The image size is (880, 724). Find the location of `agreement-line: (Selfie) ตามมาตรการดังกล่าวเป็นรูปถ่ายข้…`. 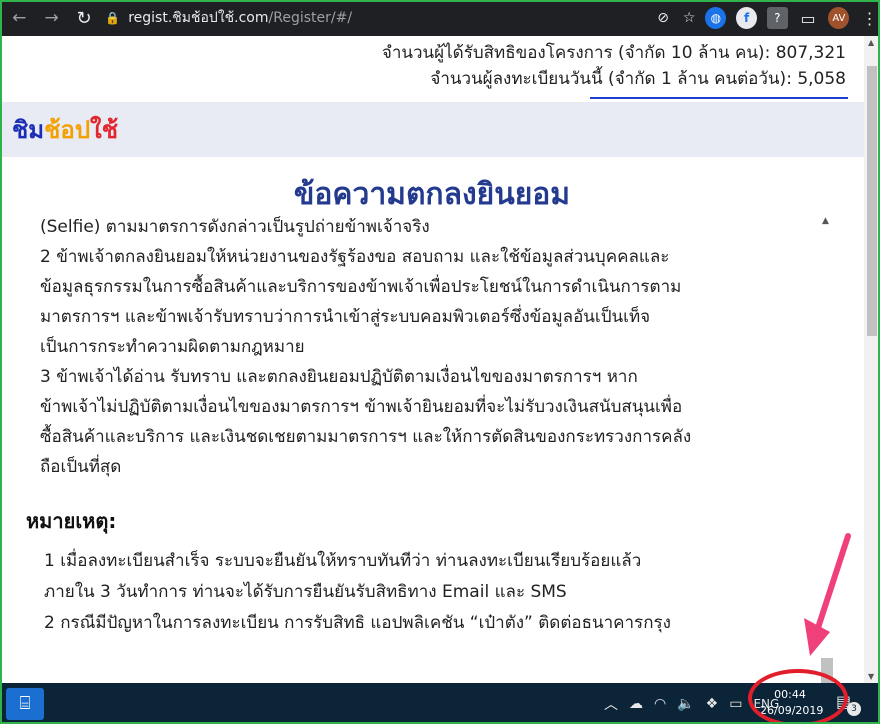

agreement-line: (Selfie) ตามมาตรการดังกล่าวเป็นรูปถ่ายข้… is located at coordinates (235, 227).